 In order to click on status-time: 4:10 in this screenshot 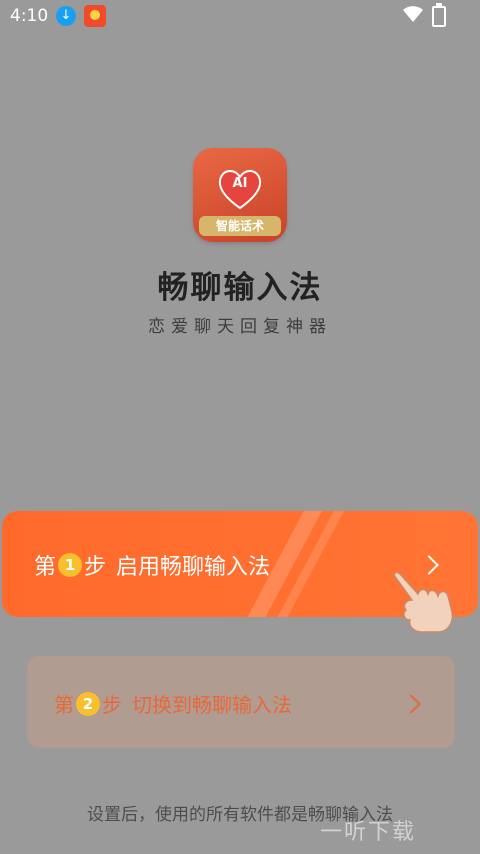, I will do `click(29, 16)`.